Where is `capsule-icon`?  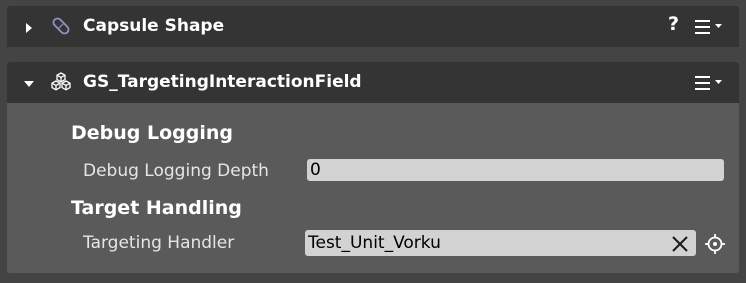
capsule-icon is located at coordinates (61, 26).